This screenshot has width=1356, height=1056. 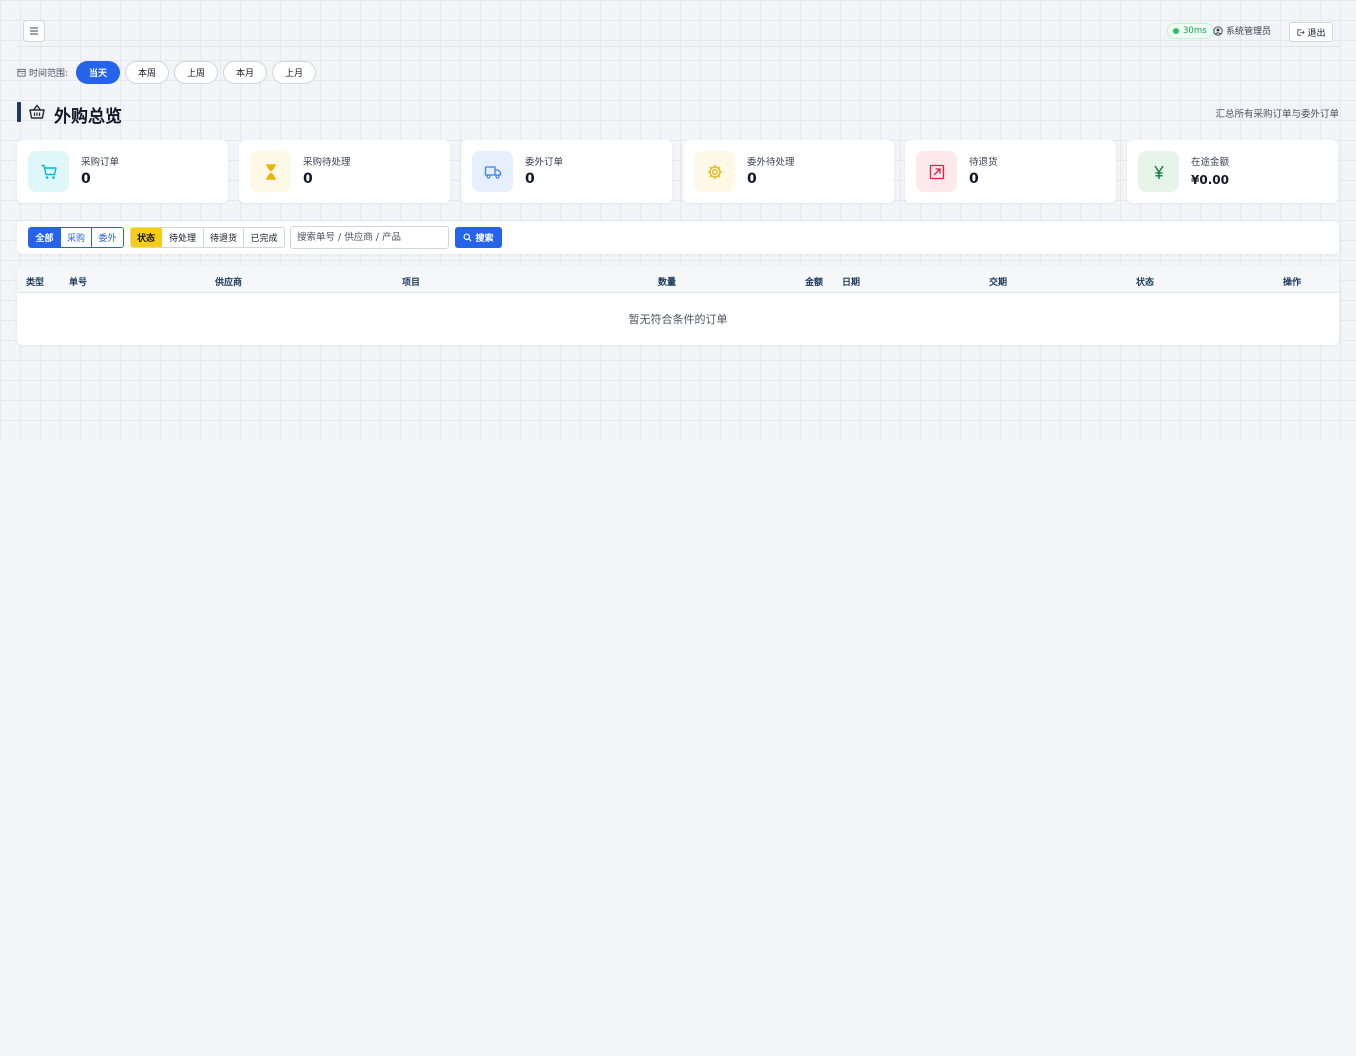 I want to click on user-name: 系统管理员, so click(x=1249, y=32).